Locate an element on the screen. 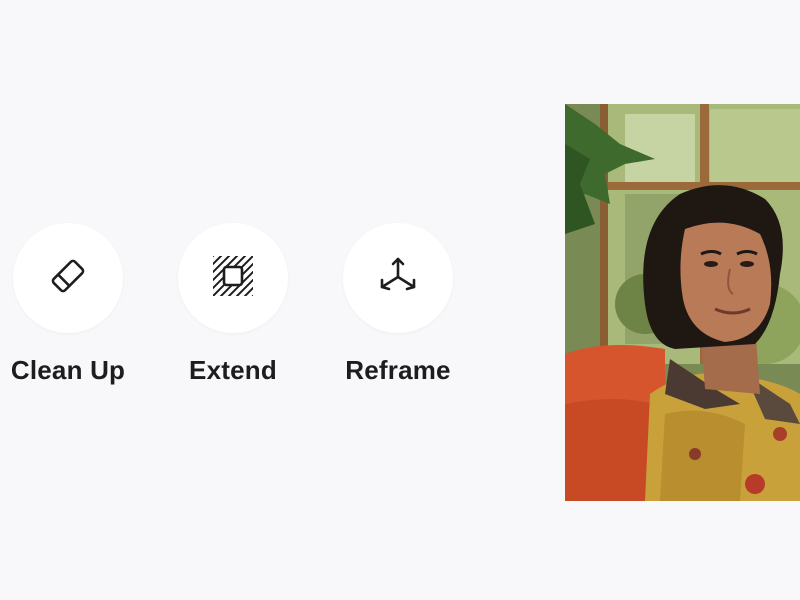 The image size is (800, 600). clean-up-label: Clean Up is located at coordinates (68, 370).